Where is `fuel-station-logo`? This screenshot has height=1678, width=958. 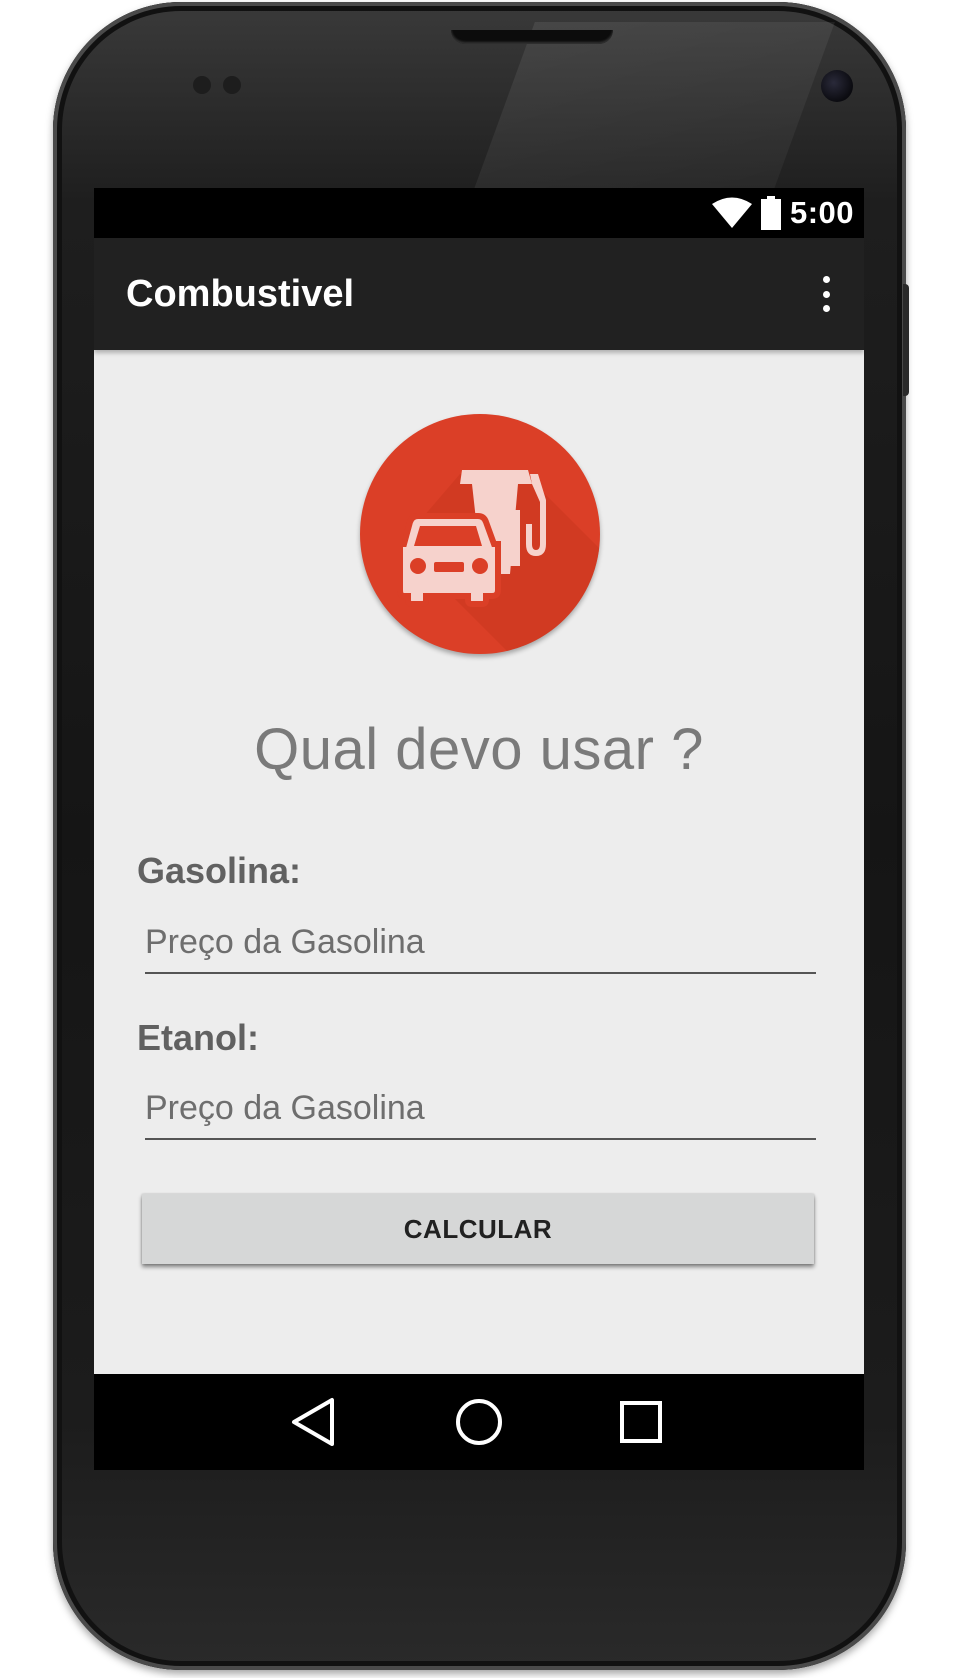 fuel-station-logo is located at coordinates (480, 534).